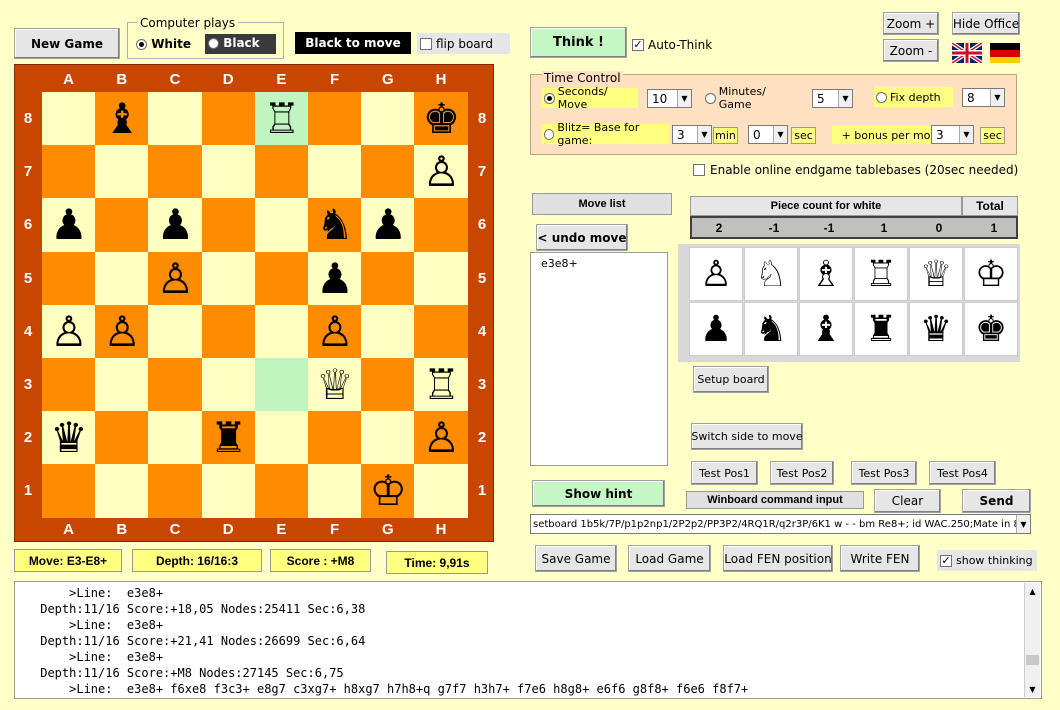 Image resolution: width=1060 pixels, height=710 pixels. Describe the element at coordinates (228, 225) in the screenshot. I see `square-d6` at that location.